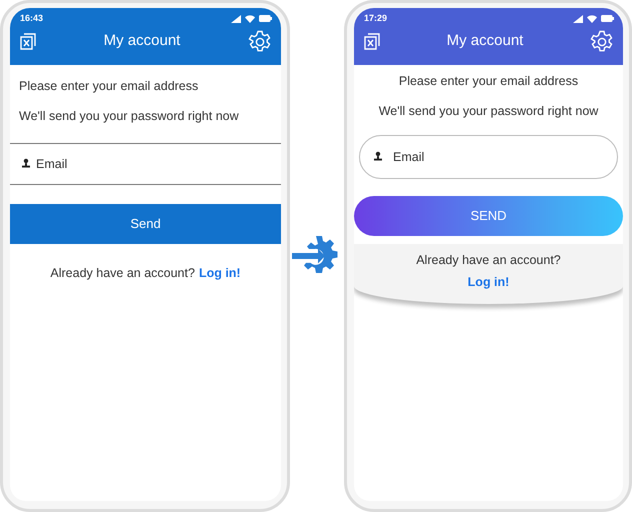 Image resolution: width=632 pixels, height=512 pixels. I want to click on status-time: 17:29, so click(376, 18).